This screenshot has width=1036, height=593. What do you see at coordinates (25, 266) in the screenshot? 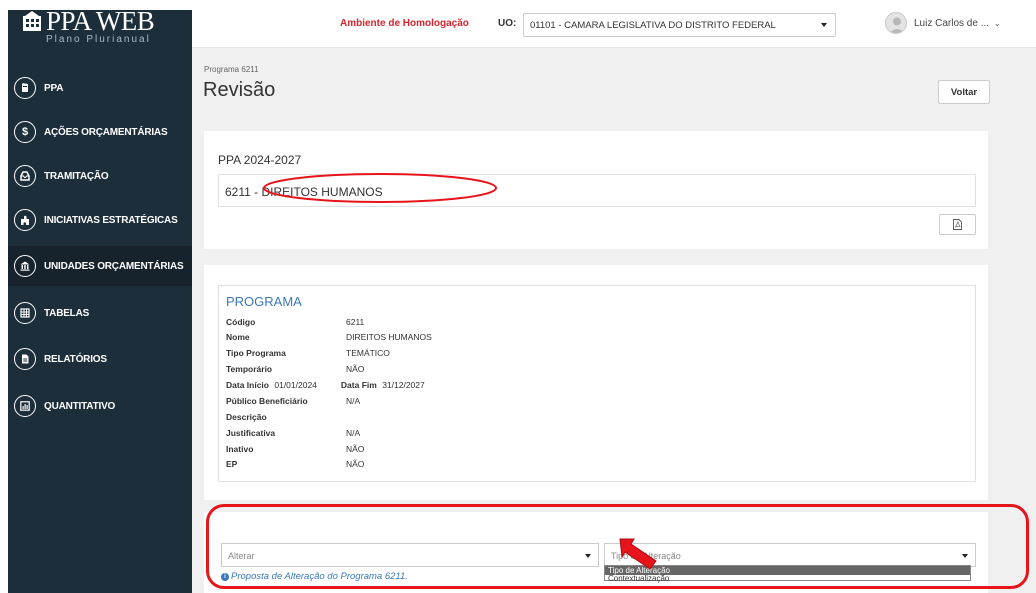
I see `bank-icon` at bounding box center [25, 266].